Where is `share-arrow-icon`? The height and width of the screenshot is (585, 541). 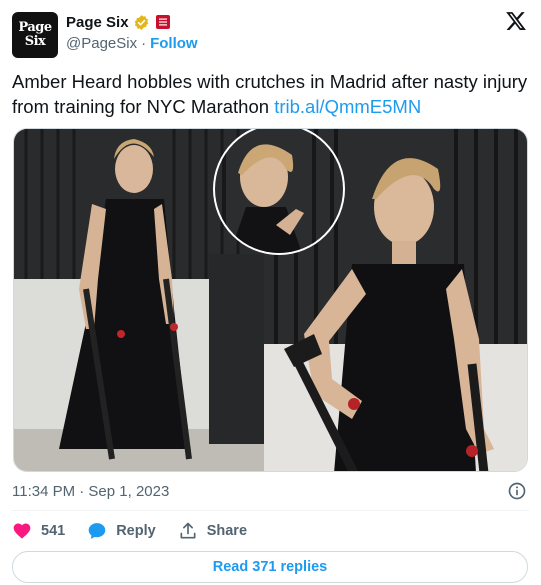
share-arrow-icon is located at coordinates (188, 530).